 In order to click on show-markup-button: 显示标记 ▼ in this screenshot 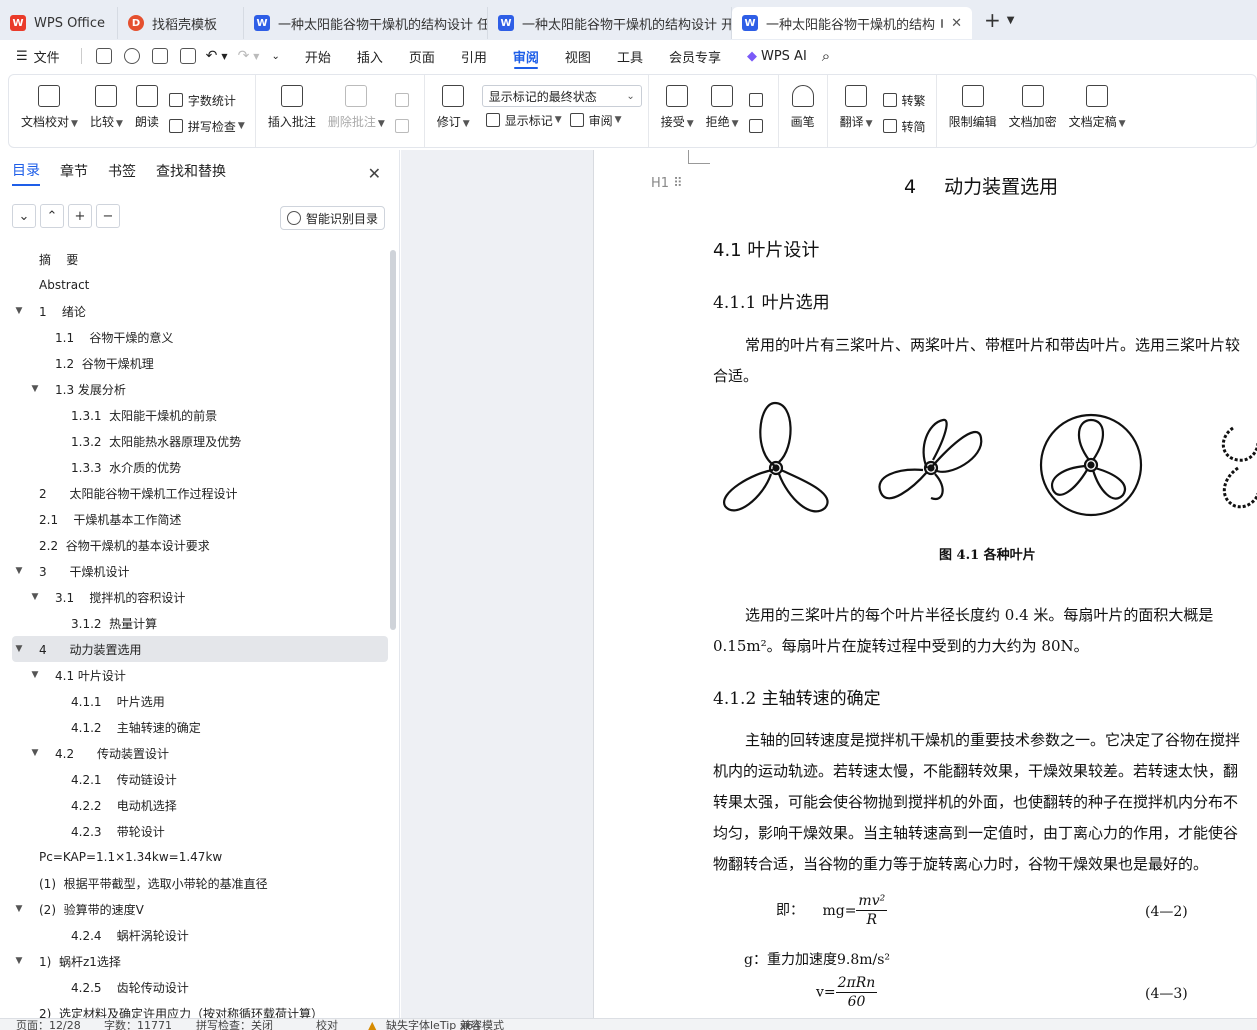, I will do `click(524, 120)`.